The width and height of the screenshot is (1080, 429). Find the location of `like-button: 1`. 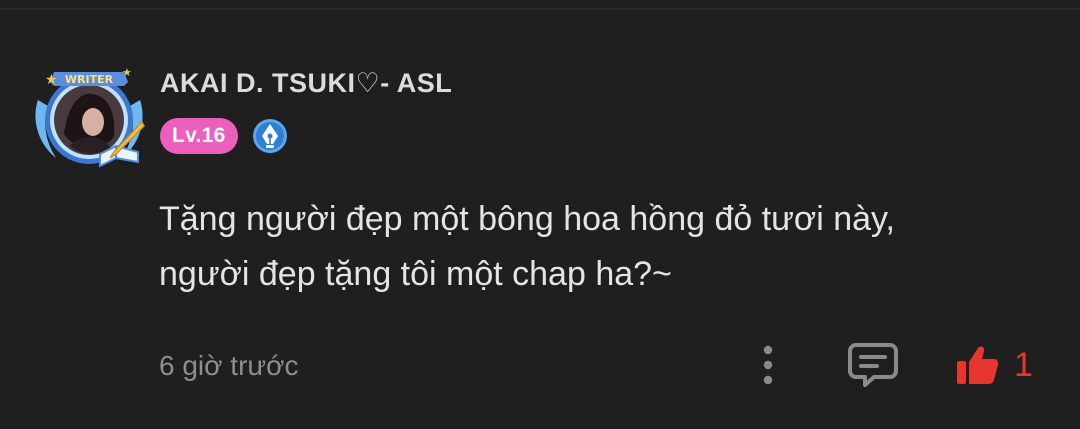

like-button: 1 is located at coordinates (1000, 365).